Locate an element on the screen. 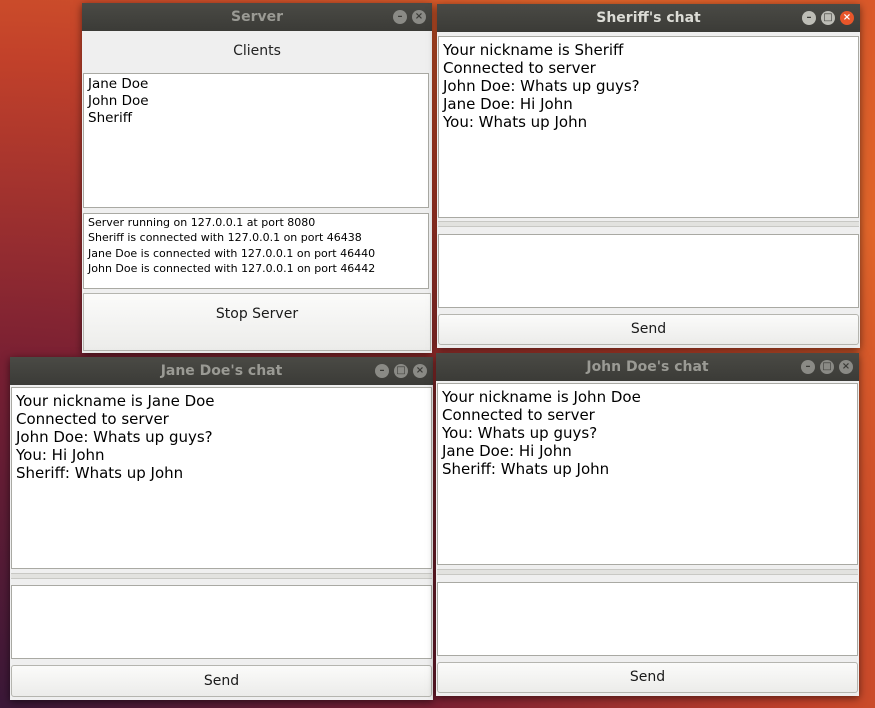  jane-window-controls: – □ × is located at coordinates (401, 371).